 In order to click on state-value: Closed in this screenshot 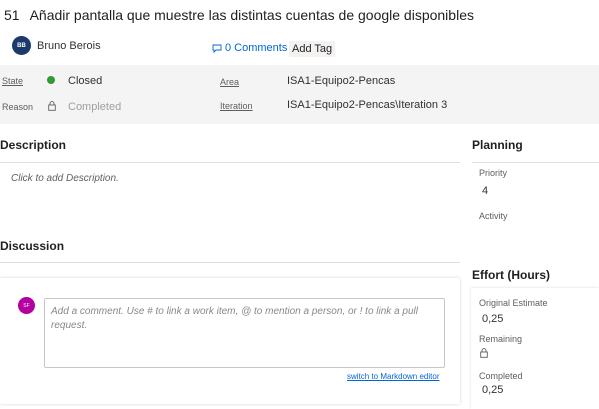, I will do `click(85, 81)`.